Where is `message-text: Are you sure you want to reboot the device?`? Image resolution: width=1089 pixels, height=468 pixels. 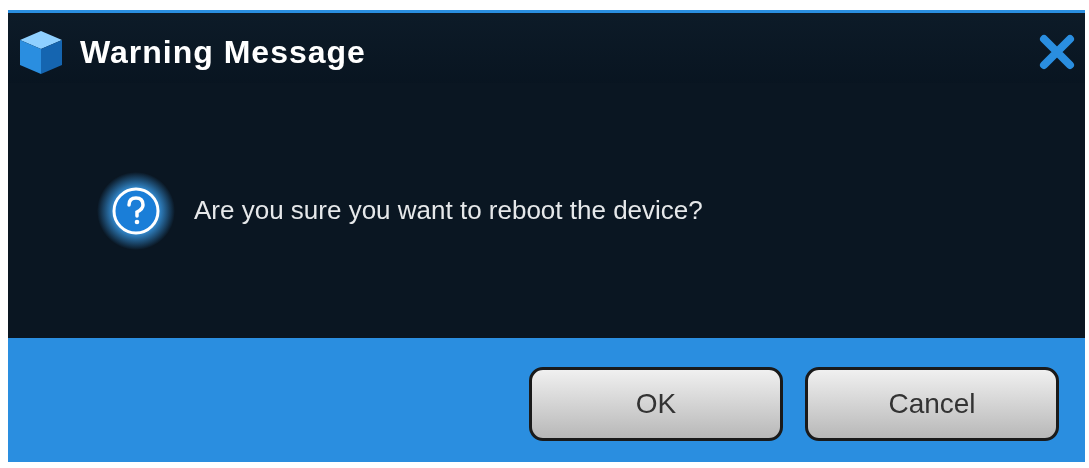 message-text: Are you sure you want to reboot the device? is located at coordinates (448, 210).